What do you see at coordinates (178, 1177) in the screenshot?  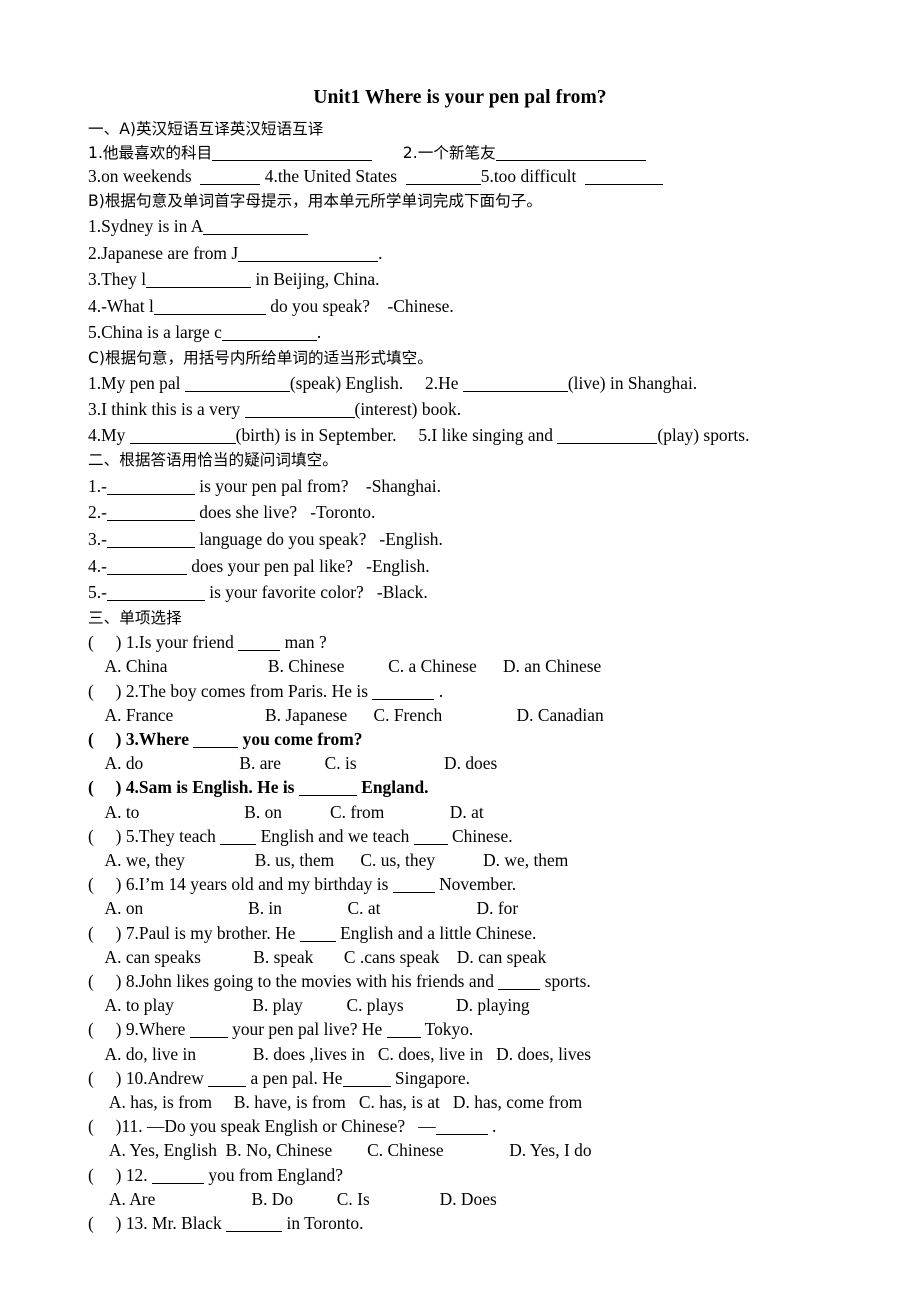 I see `mc-q12-blank` at bounding box center [178, 1177].